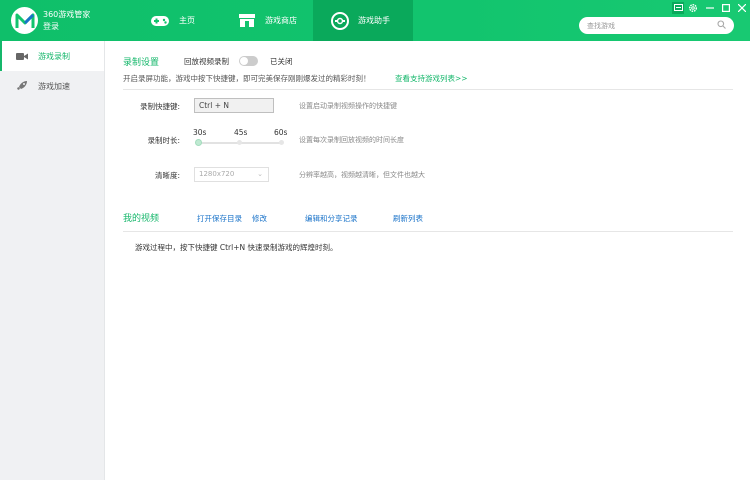 The image size is (750, 480). I want to click on modify-link: 修改, so click(259, 218).